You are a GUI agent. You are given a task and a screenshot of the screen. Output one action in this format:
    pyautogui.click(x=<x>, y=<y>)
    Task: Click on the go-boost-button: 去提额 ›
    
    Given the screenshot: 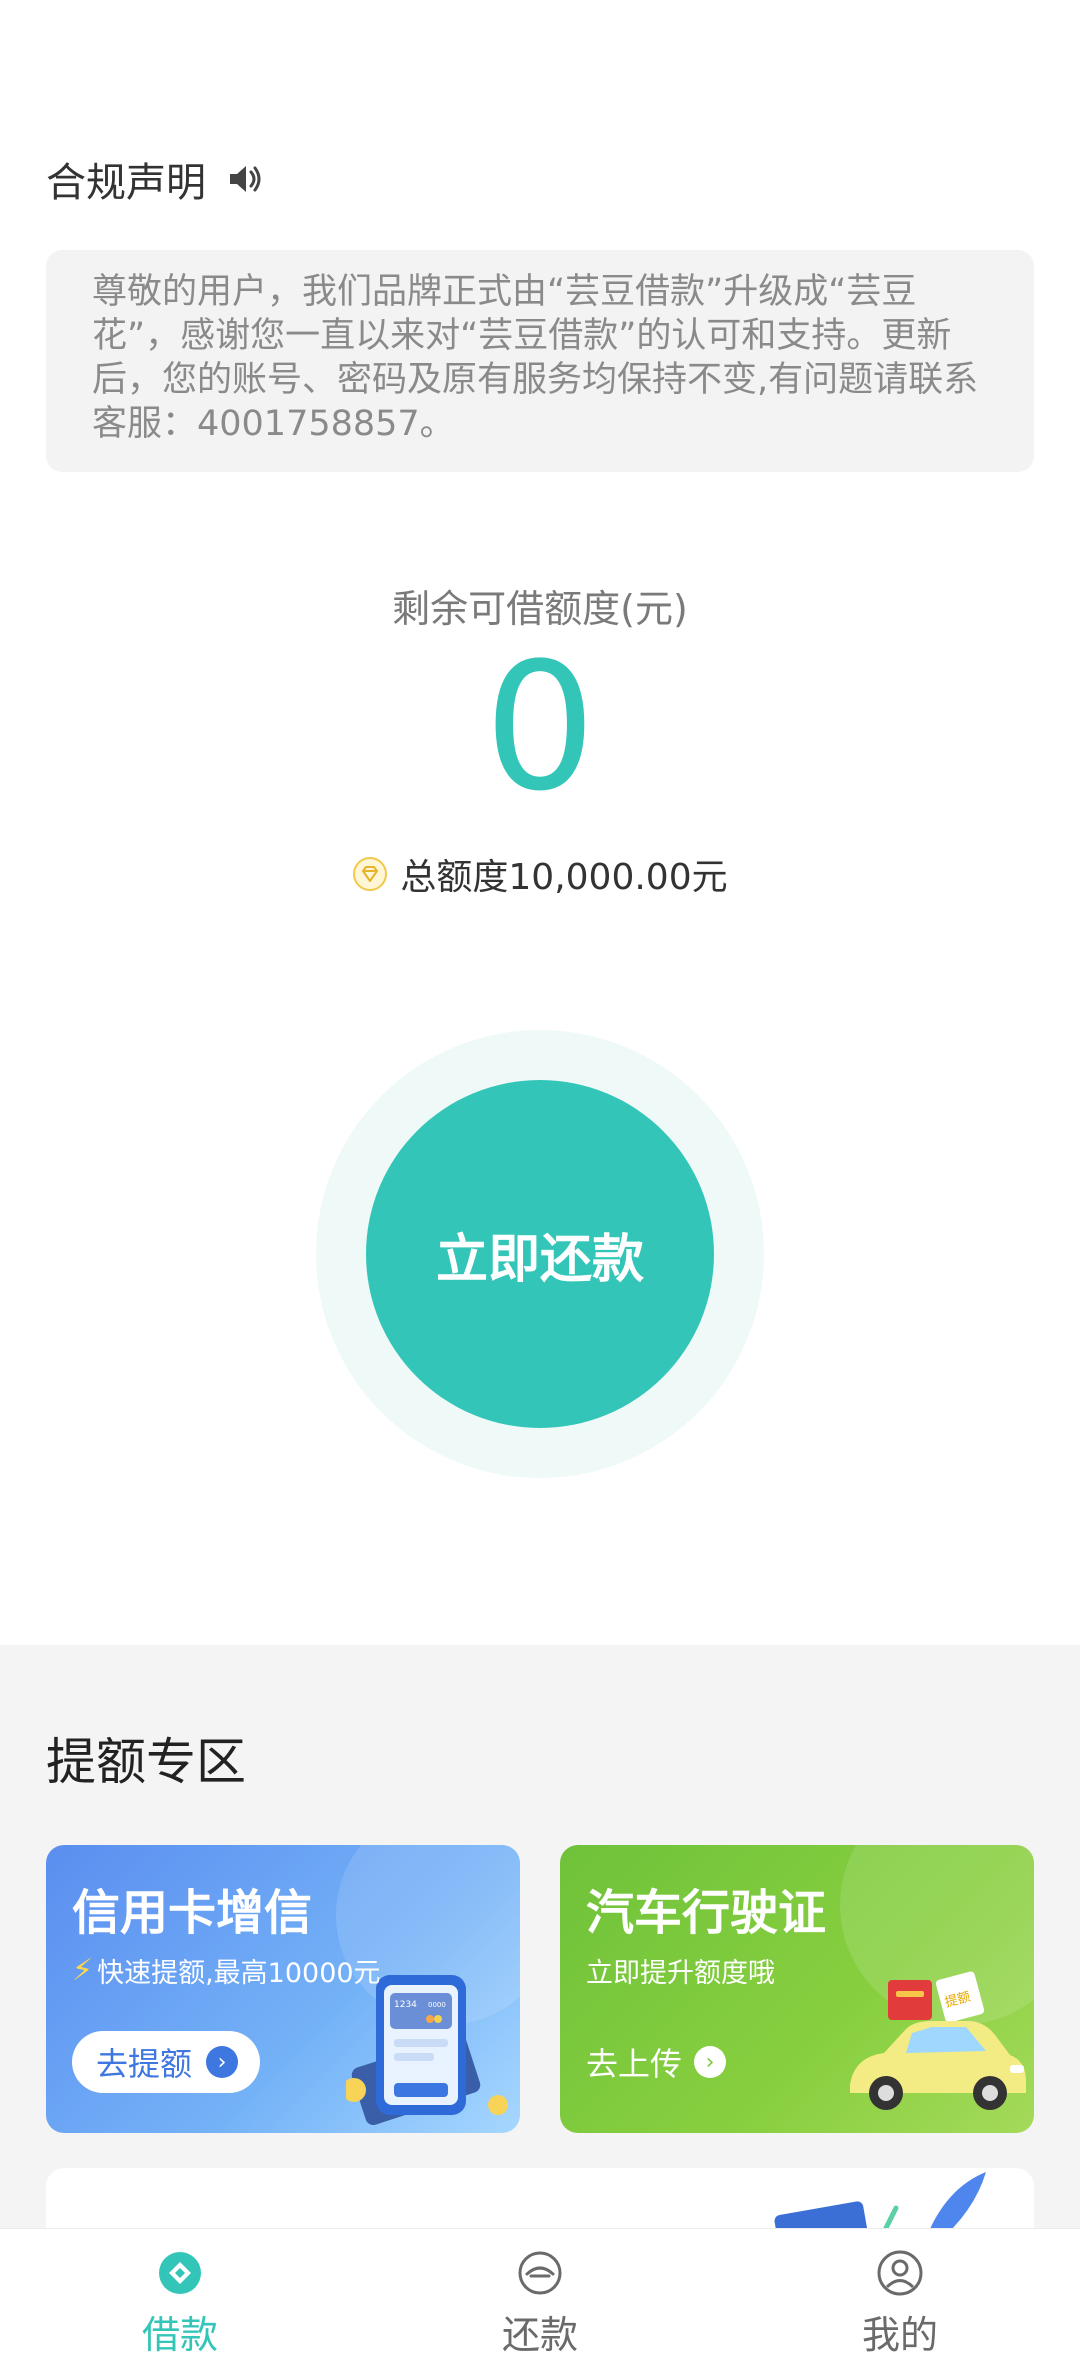 What is the action you would take?
    pyautogui.click(x=166, y=2062)
    